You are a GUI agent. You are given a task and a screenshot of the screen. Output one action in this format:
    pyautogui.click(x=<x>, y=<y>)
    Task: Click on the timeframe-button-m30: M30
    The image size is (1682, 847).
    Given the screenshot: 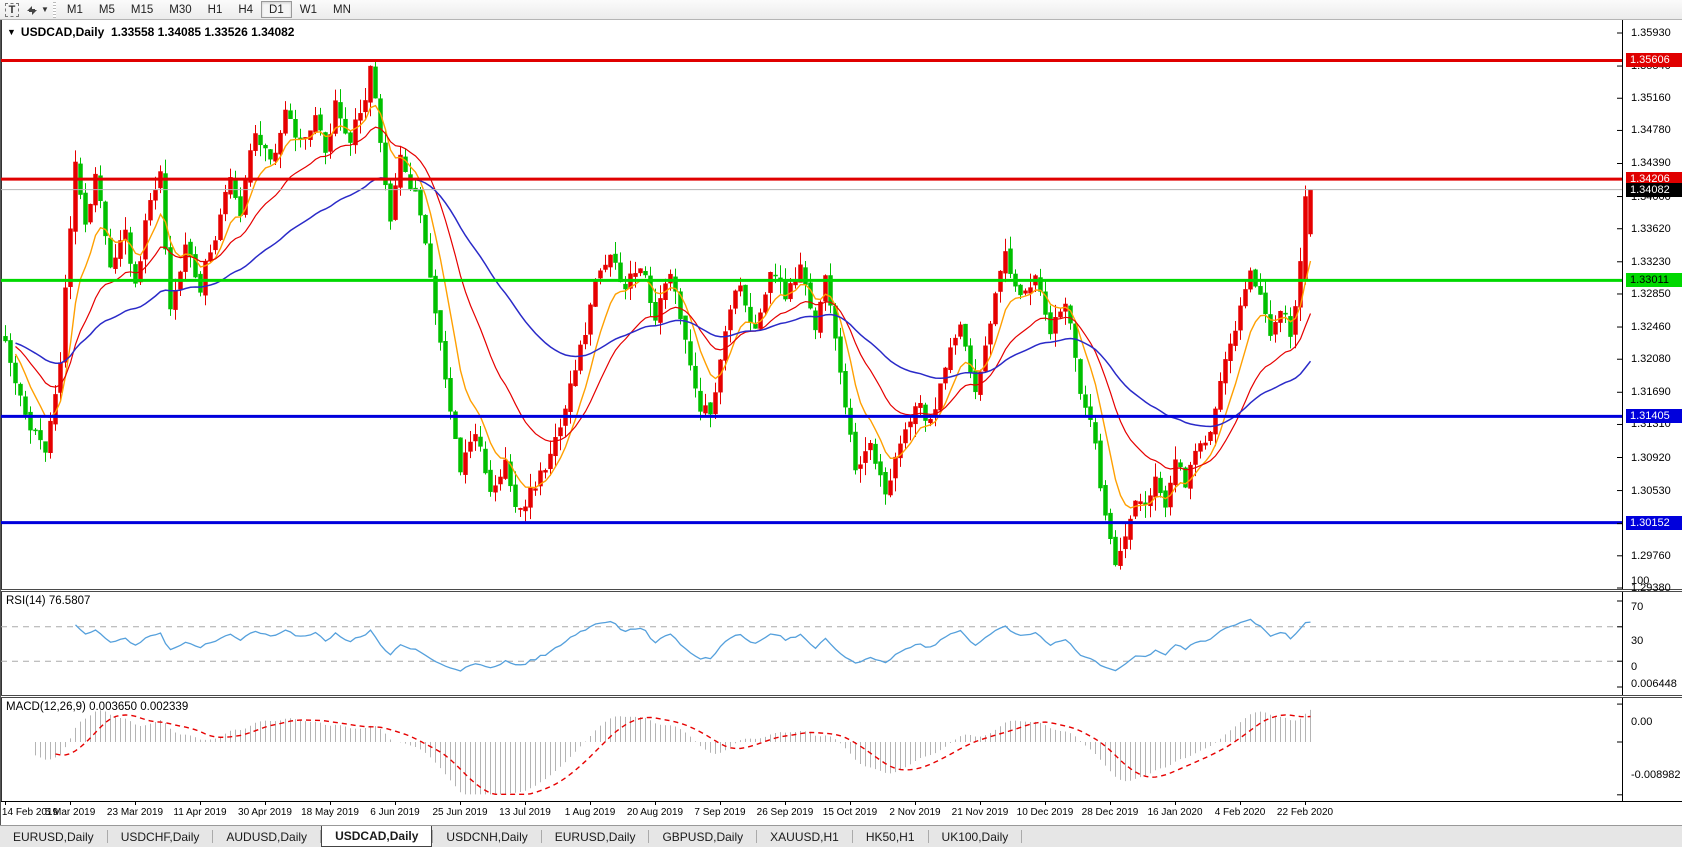 What is the action you would take?
    pyautogui.click(x=180, y=9)
    